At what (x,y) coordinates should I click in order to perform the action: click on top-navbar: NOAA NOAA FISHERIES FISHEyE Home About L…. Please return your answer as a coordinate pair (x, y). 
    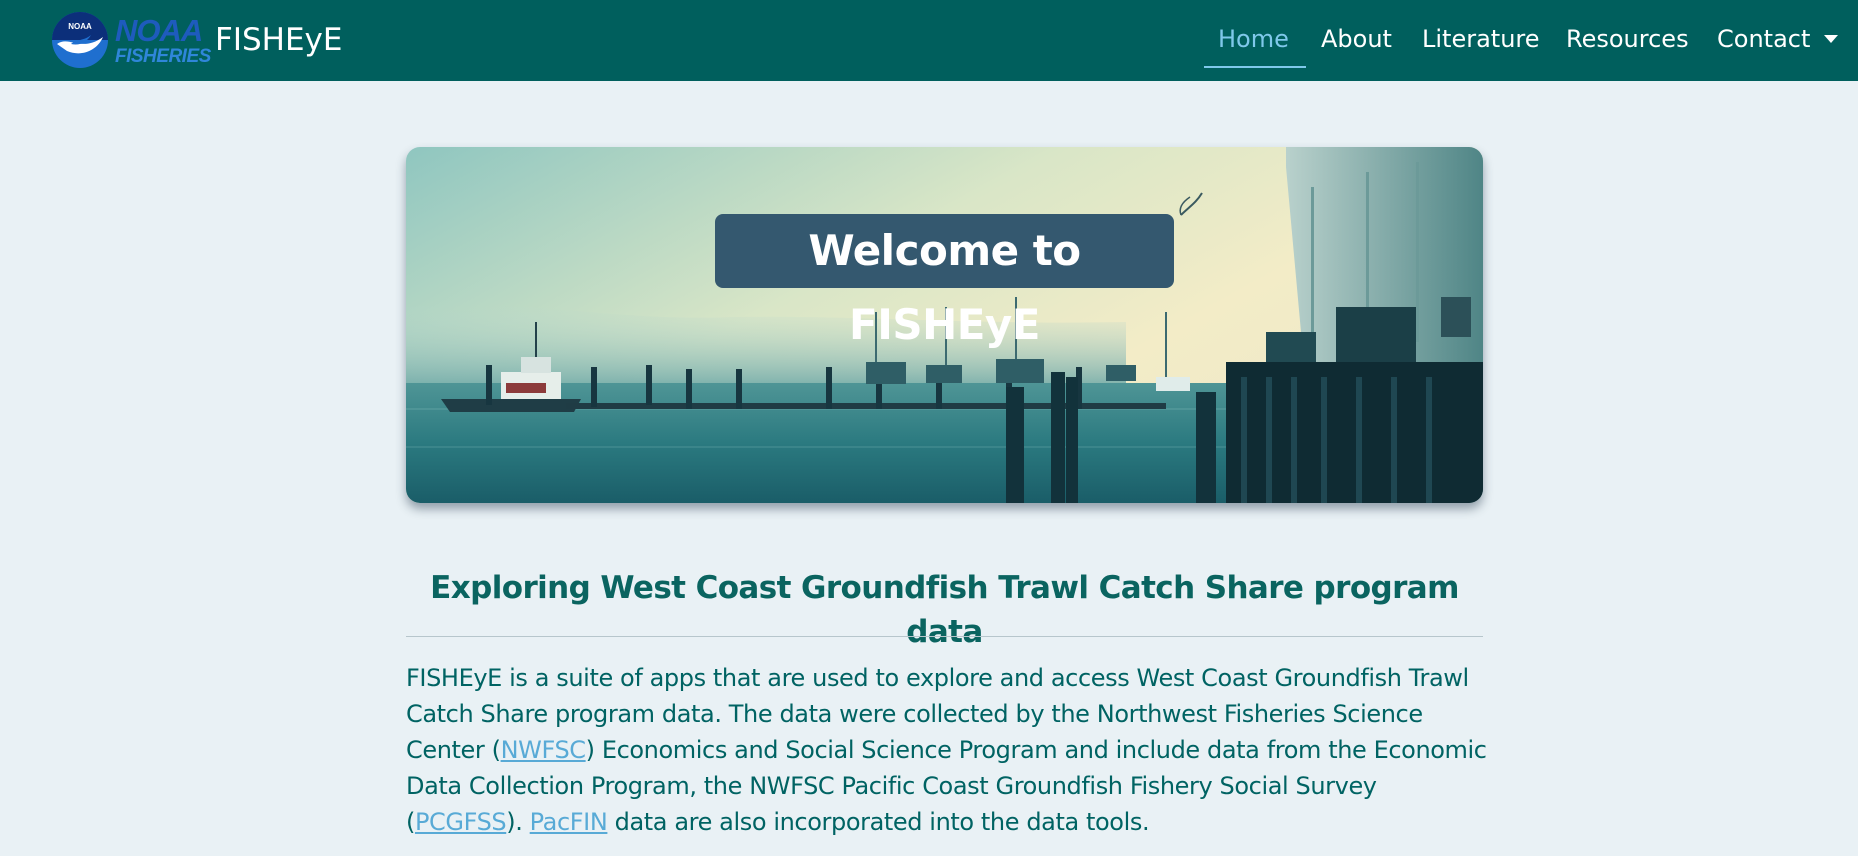
    Looking at the image, I should click on (929, 40).